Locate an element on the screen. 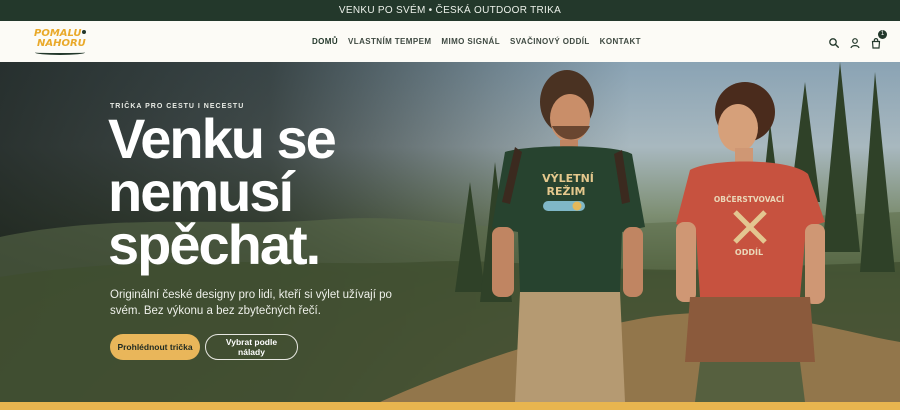 The image size is (900, 410). cart-icon: 1 is located at coordinates (878, 39).